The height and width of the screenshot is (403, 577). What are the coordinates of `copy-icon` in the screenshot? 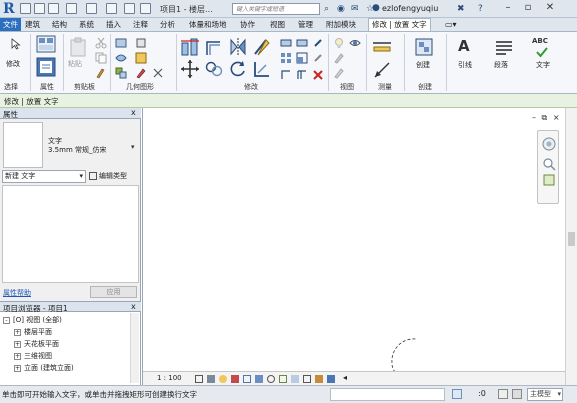 It's located at (101, 58).